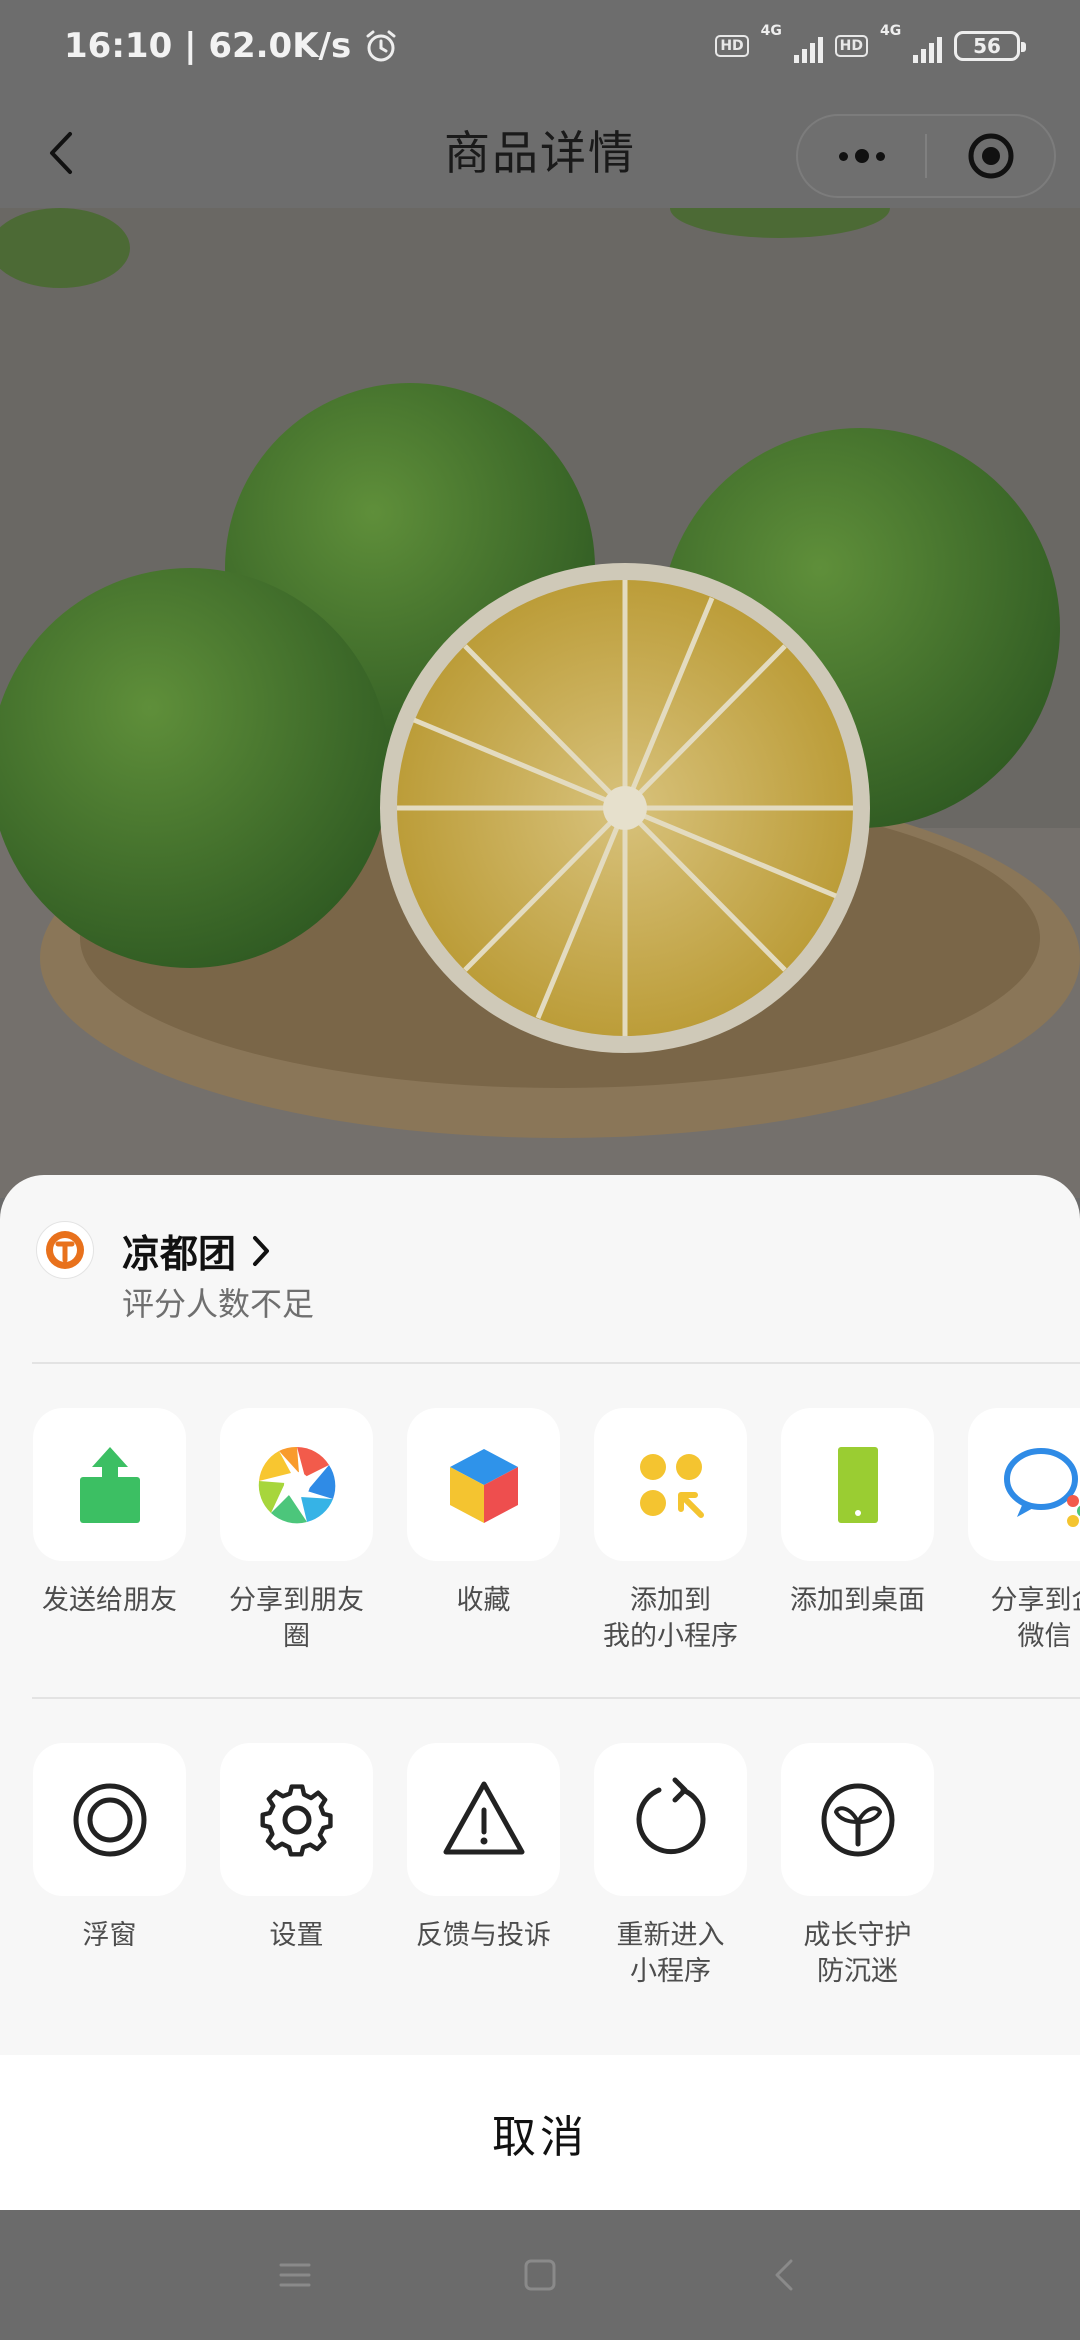  I want to click on action-label: 发送给朋友, so click(109, 1600).